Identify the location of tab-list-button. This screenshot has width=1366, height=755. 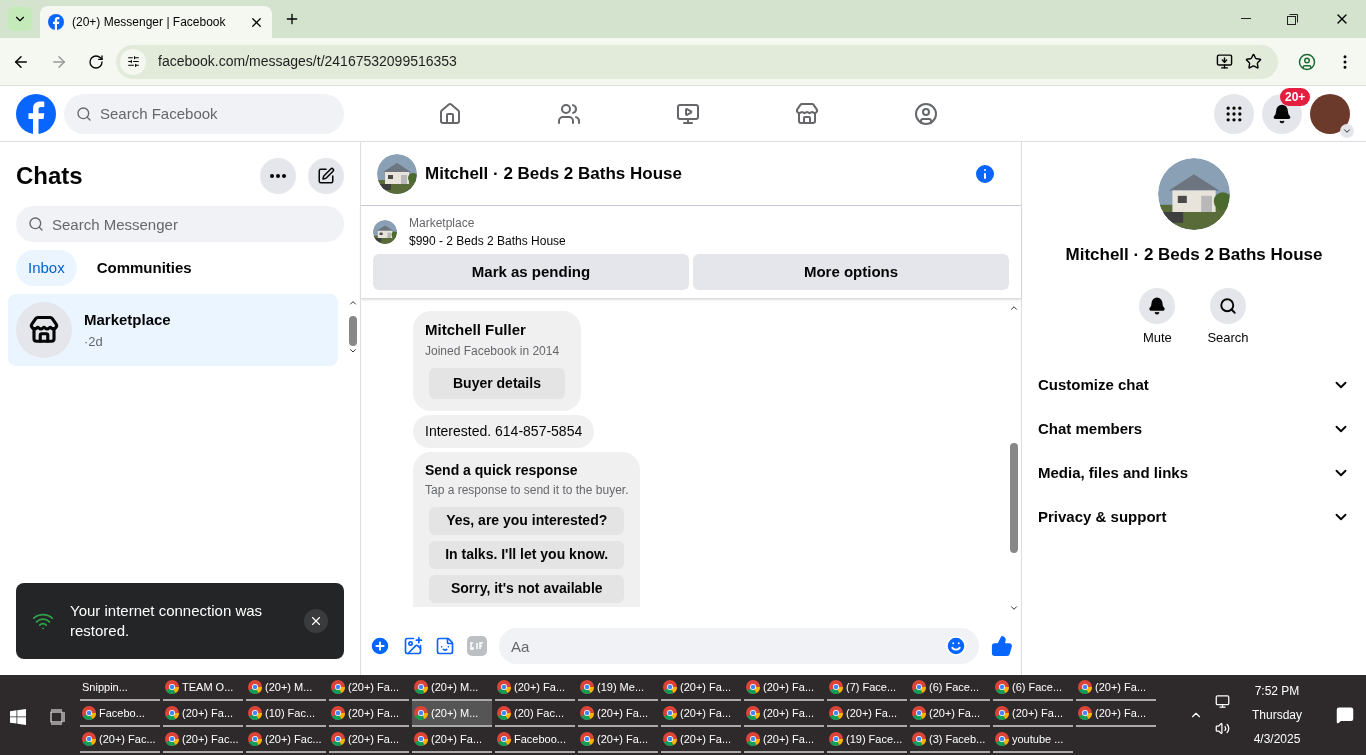
(20, 19).